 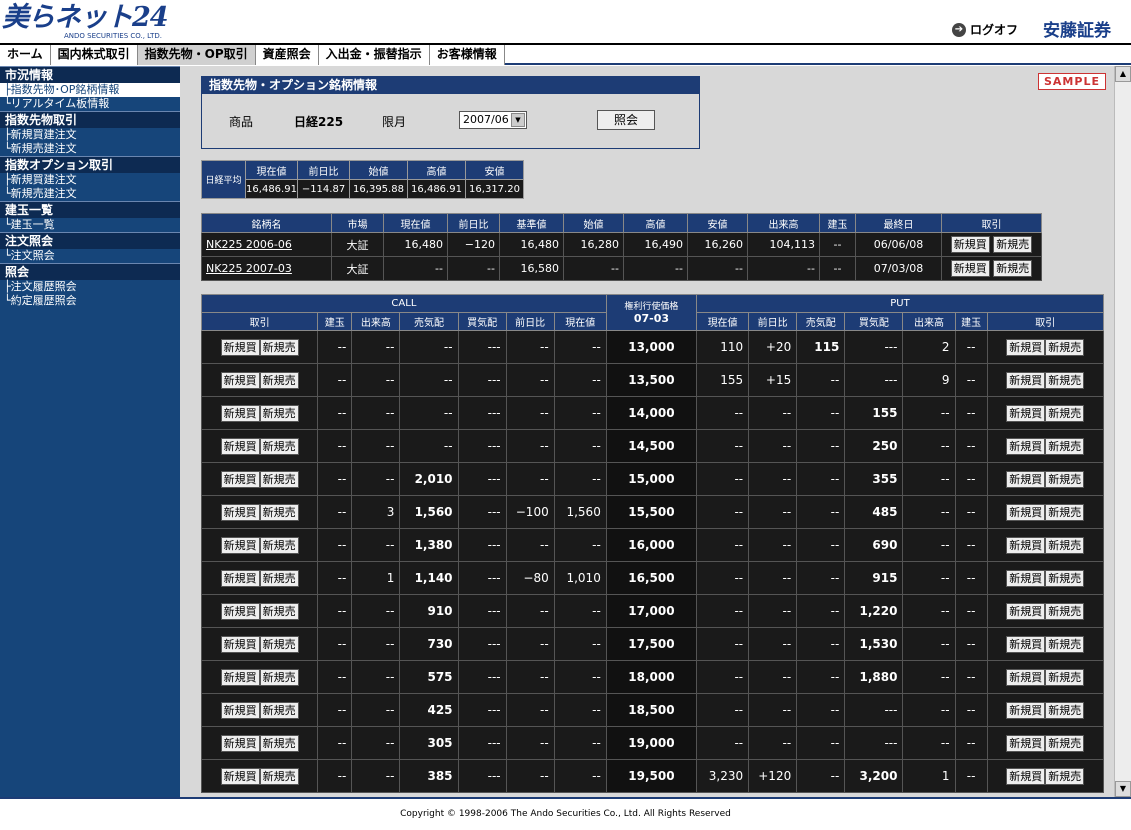 I want to click on sidebar-item: └約定履歴照会, so click(x=90, y=301).